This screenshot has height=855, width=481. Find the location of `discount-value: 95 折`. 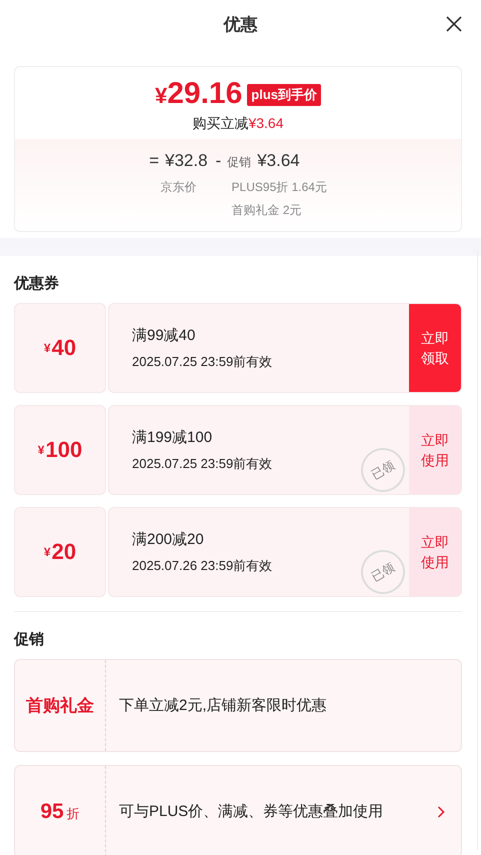

discount-value: 95 折 is located at coordinates (60, 812).